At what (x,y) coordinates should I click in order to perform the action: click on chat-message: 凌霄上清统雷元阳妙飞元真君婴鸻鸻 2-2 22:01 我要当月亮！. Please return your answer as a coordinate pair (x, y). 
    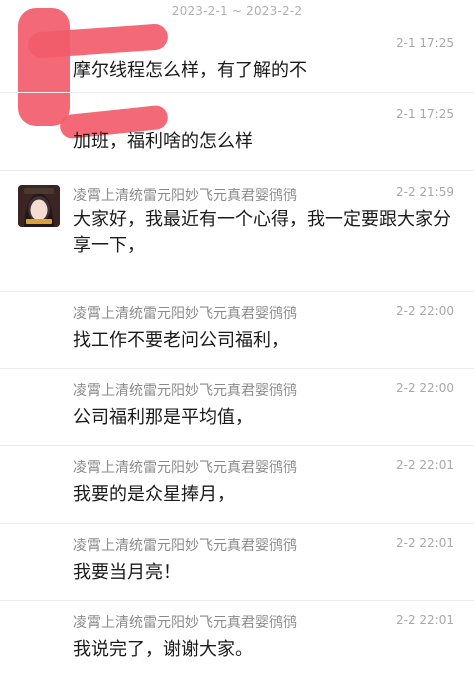
    Looking at the image, I should click on (237, 562).